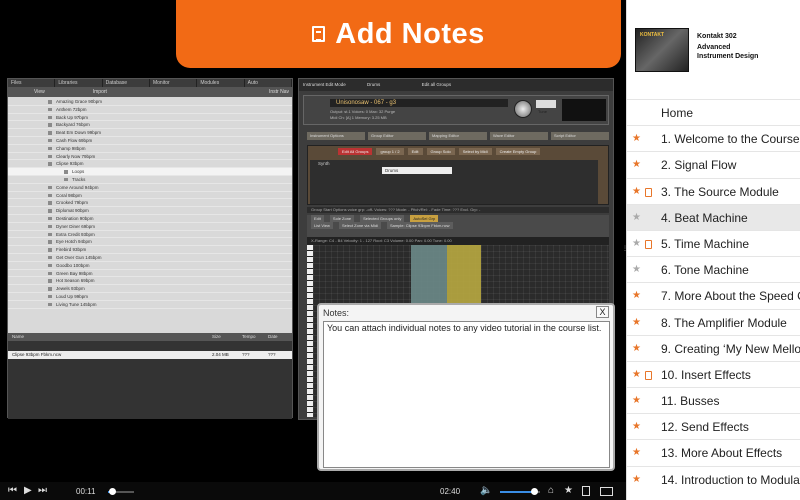 The height and width of the screenshot is (500, 800). Describe the element at coordinates (272, 354) in the screenshot. I see `file-date: ???` at that location.